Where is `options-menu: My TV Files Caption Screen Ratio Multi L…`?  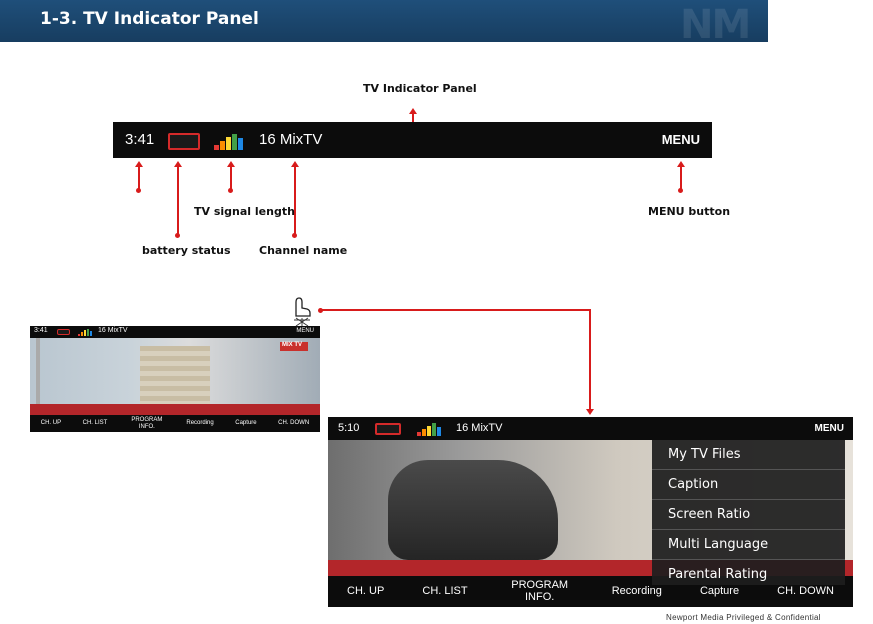
options-menu: My TV Files Caption Screen Ratio Multi L… is located at coordinates (748, 512).